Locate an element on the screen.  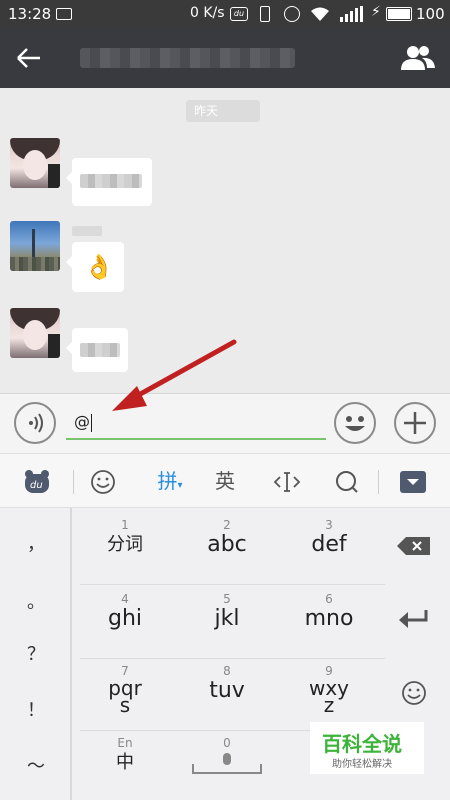
key-9: 9 wxy z is located at coordinates (329, 689).